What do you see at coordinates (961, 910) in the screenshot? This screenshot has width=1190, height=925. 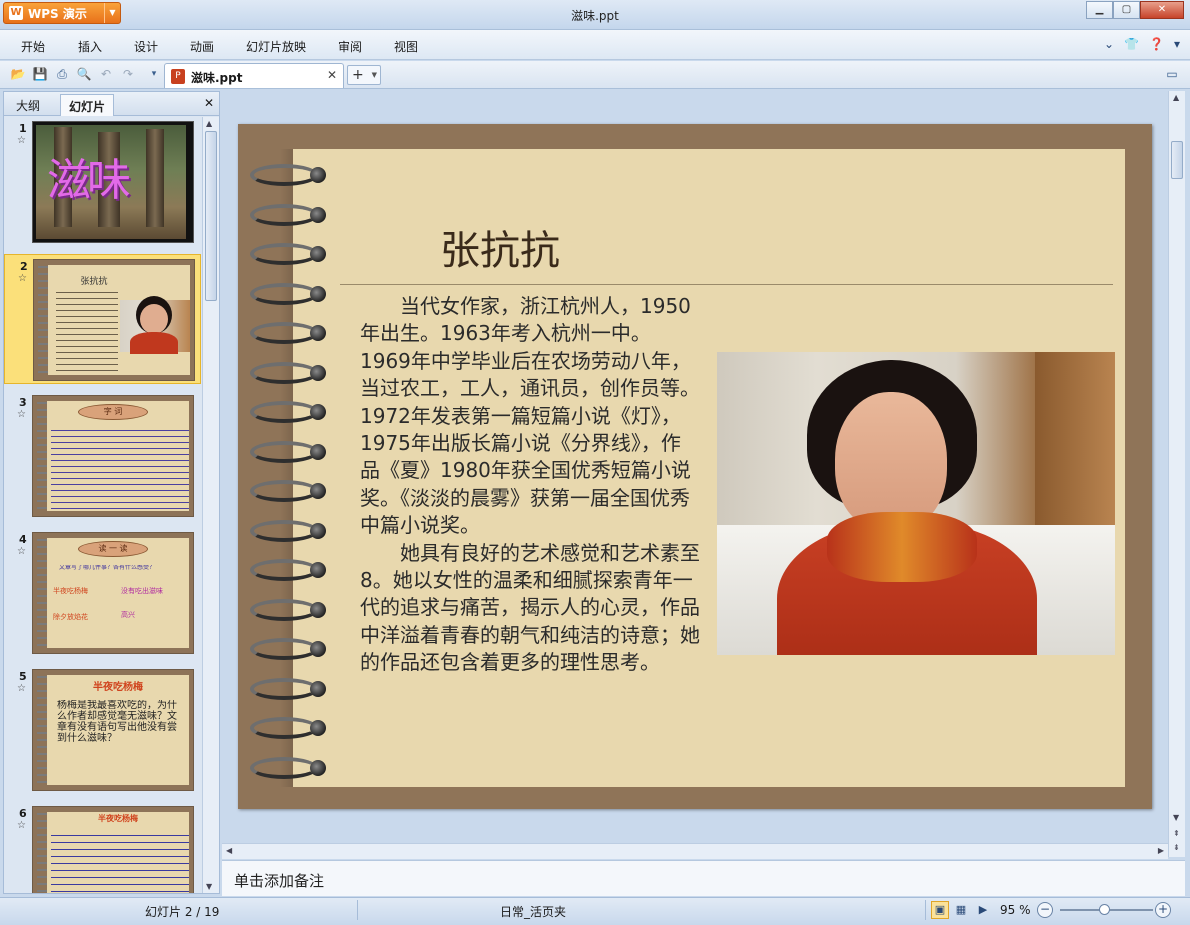 I see `slide-sorter-view-icon: ▦` at bounding box center [961, 910].